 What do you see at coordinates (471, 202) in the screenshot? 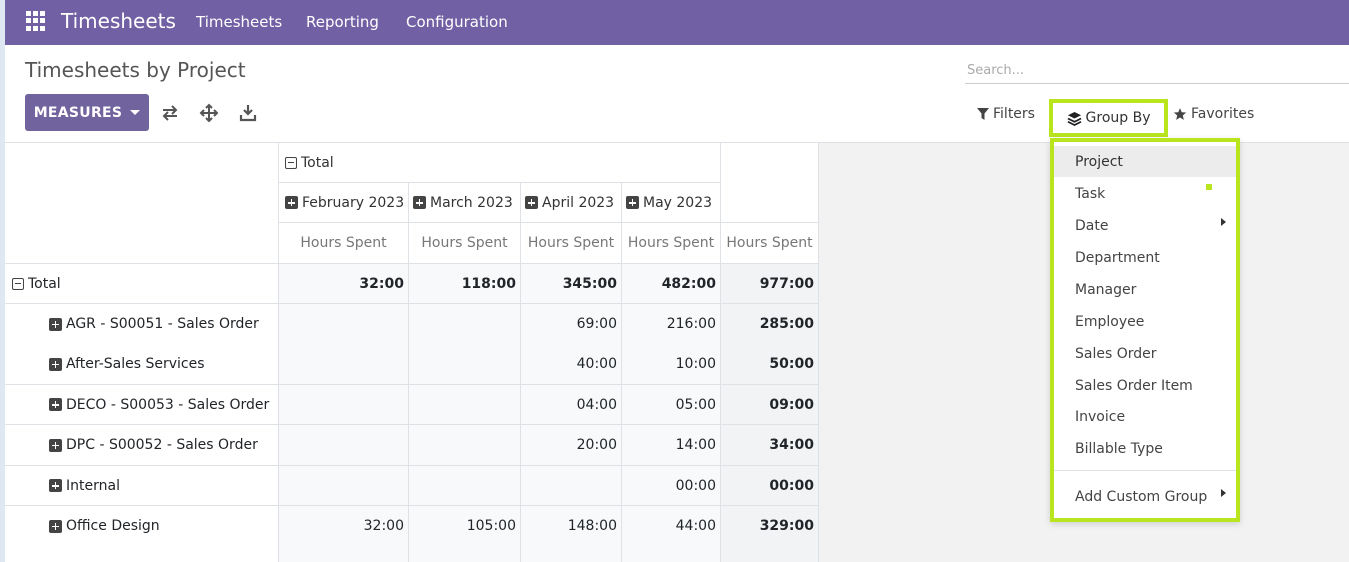
I see `month-label: March 2023` at bounding box center [471, 202].